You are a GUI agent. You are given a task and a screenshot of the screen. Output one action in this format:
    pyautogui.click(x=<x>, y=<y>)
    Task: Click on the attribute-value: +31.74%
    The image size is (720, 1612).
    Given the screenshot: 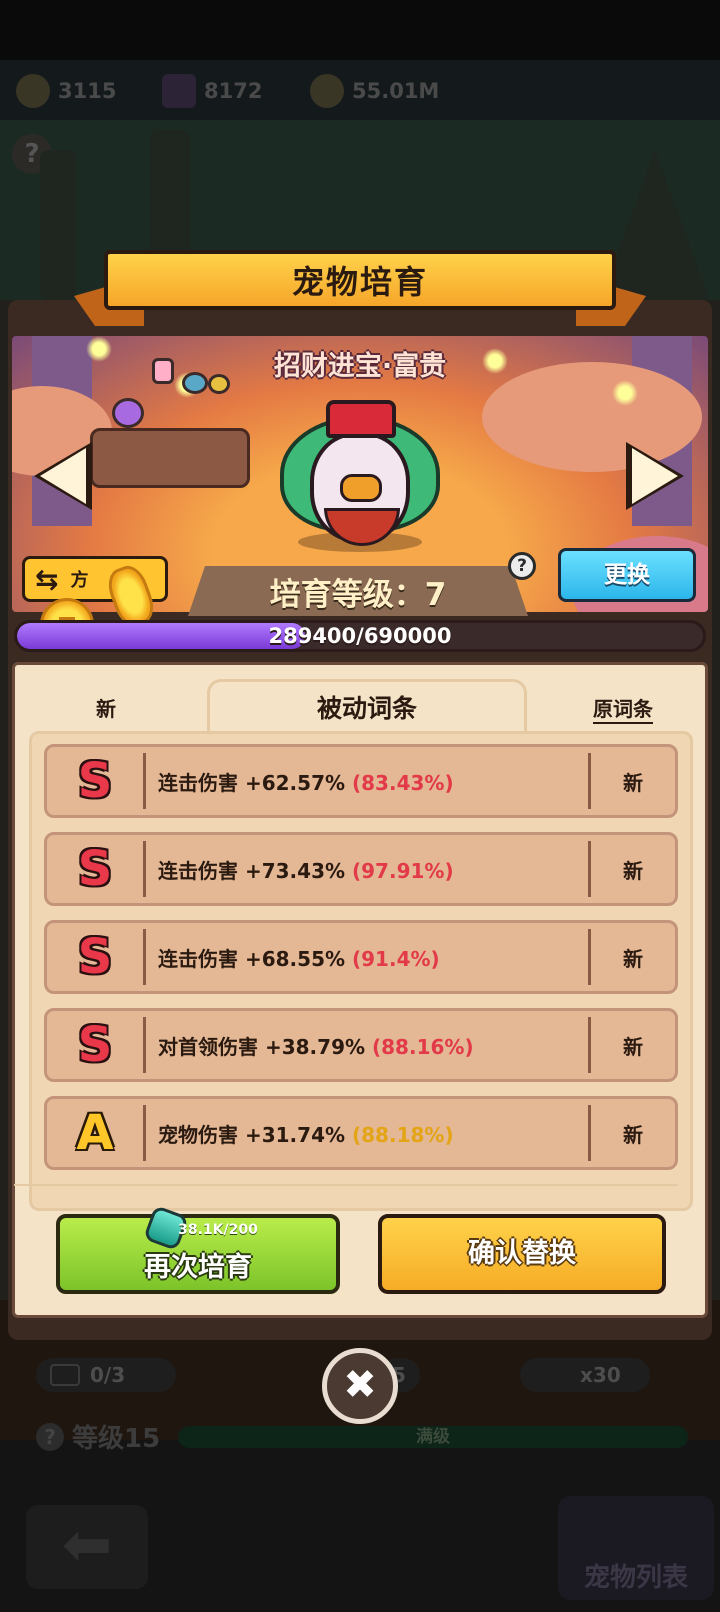 What is the action you would take?
    pyautogui.click(x=295, y=1134)
    